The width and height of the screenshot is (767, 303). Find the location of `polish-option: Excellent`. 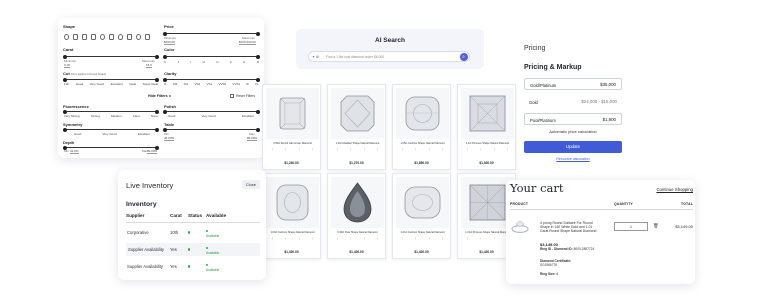

polish-option: Excellent is located at coordinates (248, 116).